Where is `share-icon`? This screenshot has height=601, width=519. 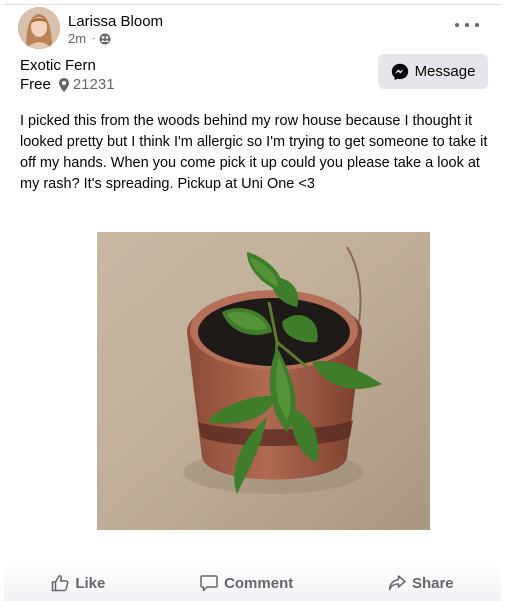 share-icon is located at coordinates (397, 583).